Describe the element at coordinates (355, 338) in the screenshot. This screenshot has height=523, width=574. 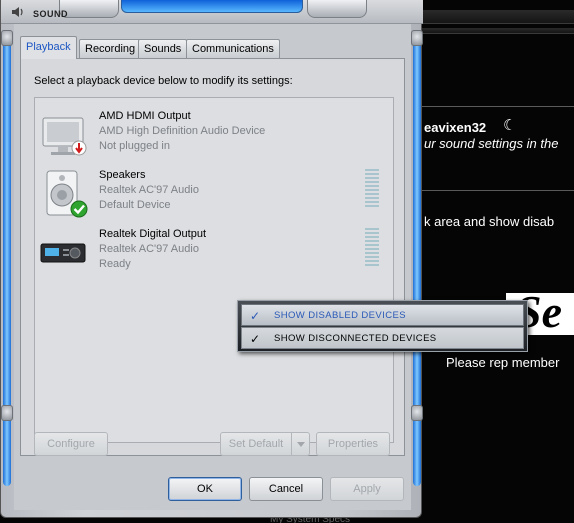
I see `menu-item-label: SHOW DISCONNECTED DEVICES` at that location.